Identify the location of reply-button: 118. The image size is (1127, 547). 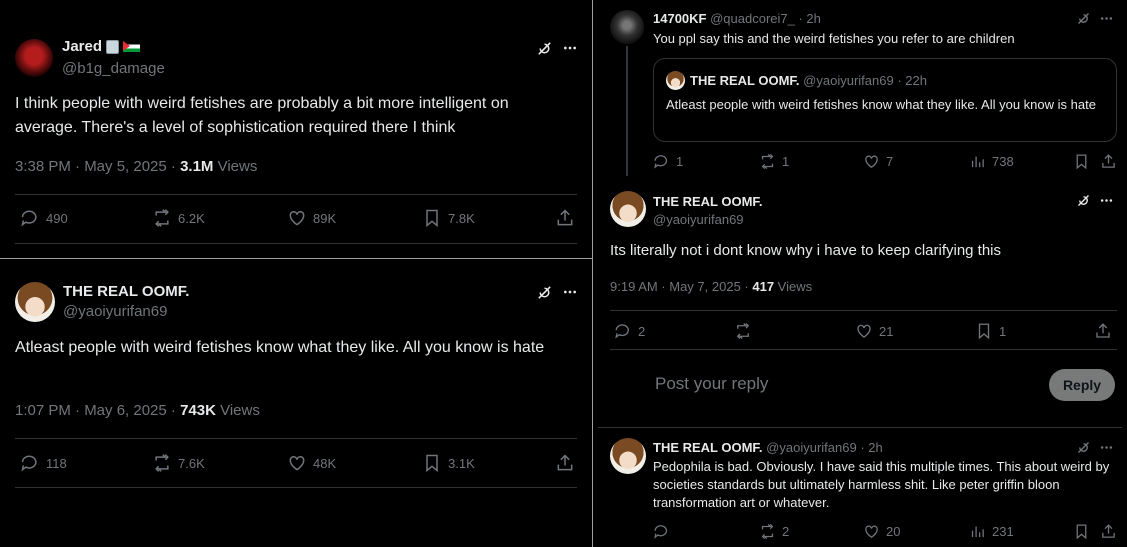
(43, 463).